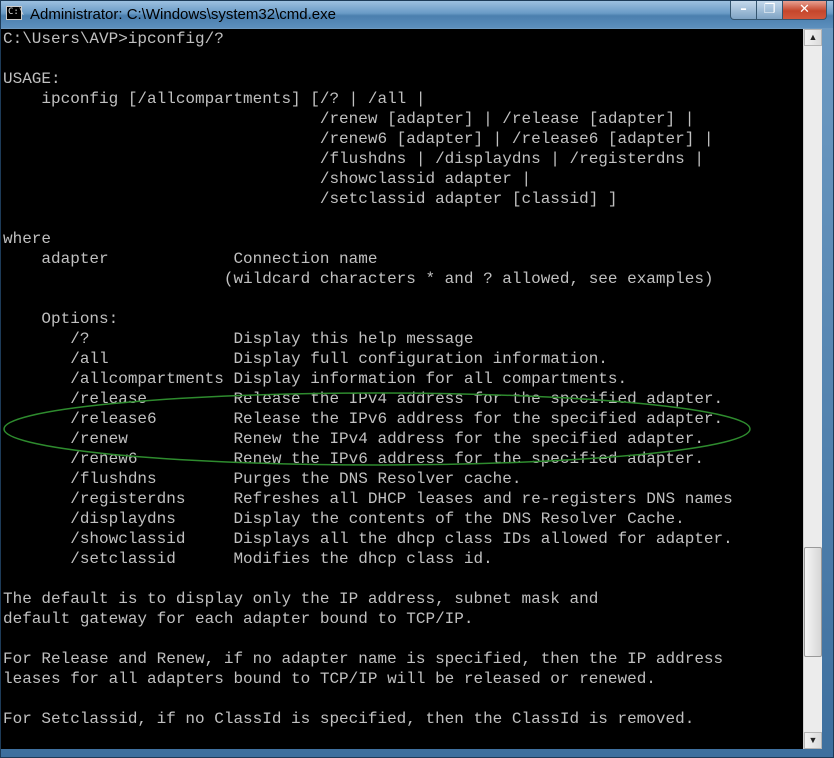 The height and width of the screenshot is (758, 834). I want to click on scroll-down-button: ▼, so click(813, 740).